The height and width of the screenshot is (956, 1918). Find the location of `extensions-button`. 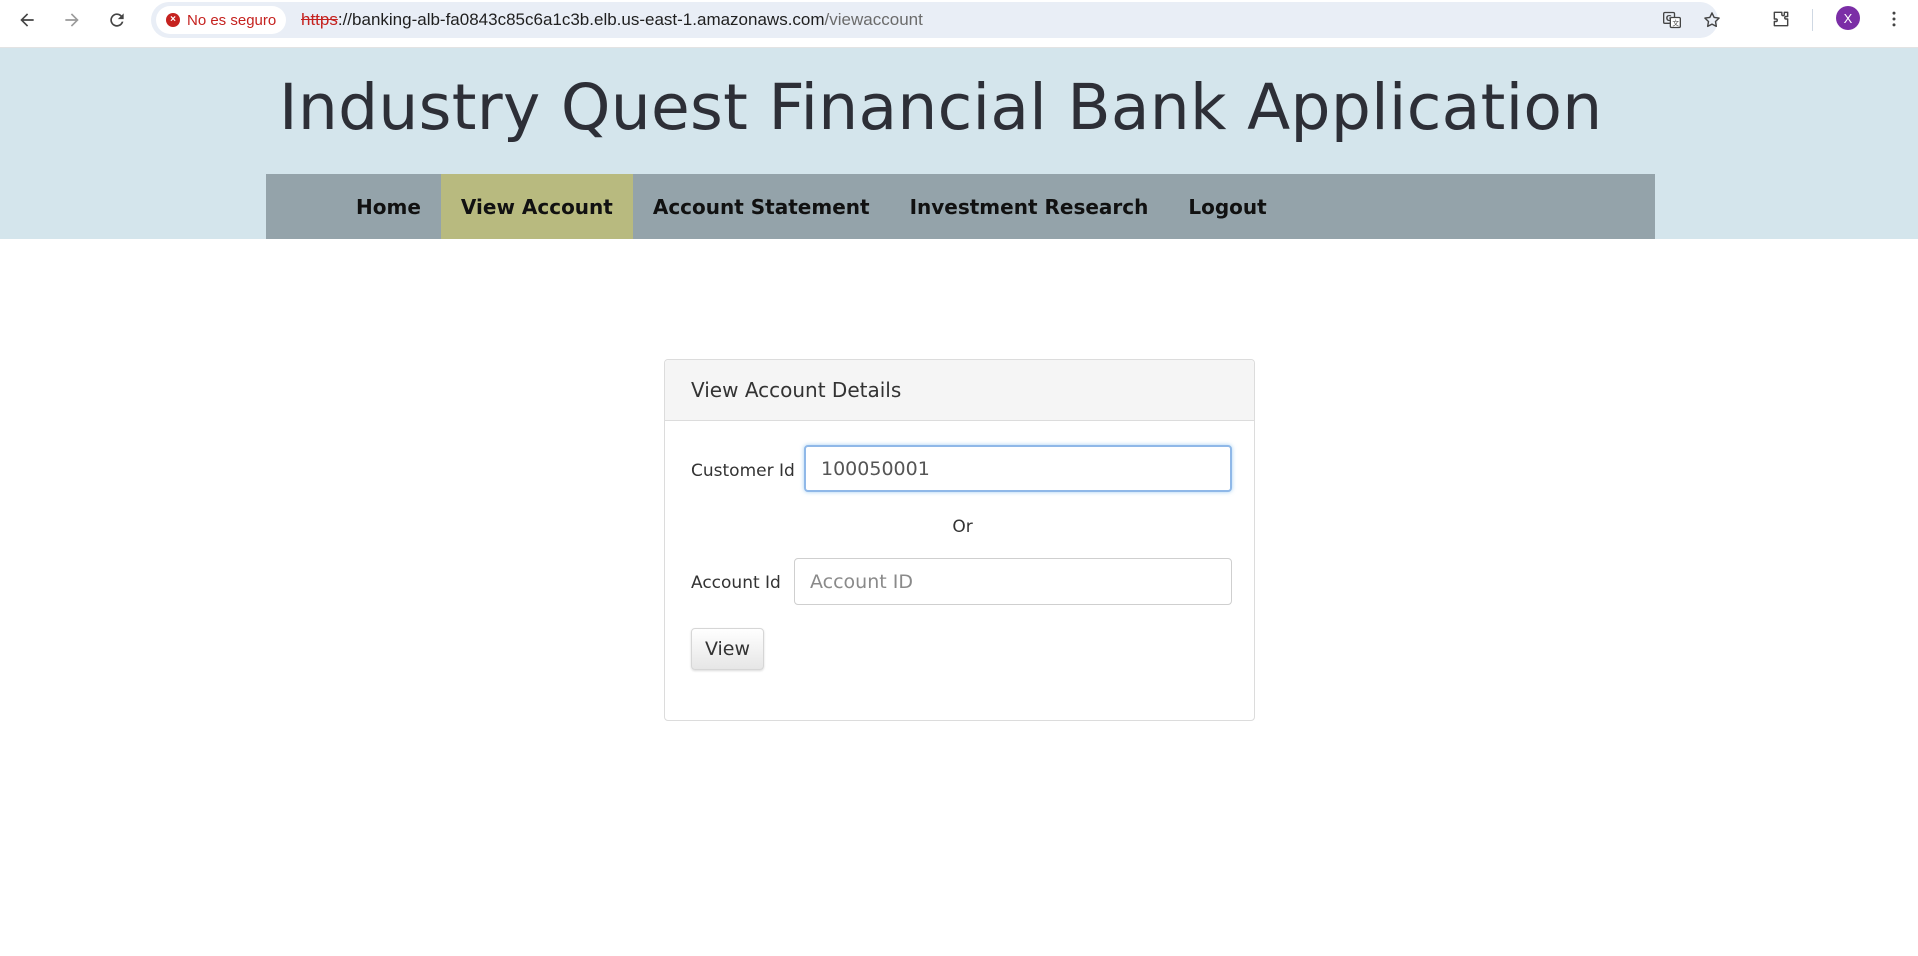

extensions-button is located at coordinates (1781, 19).